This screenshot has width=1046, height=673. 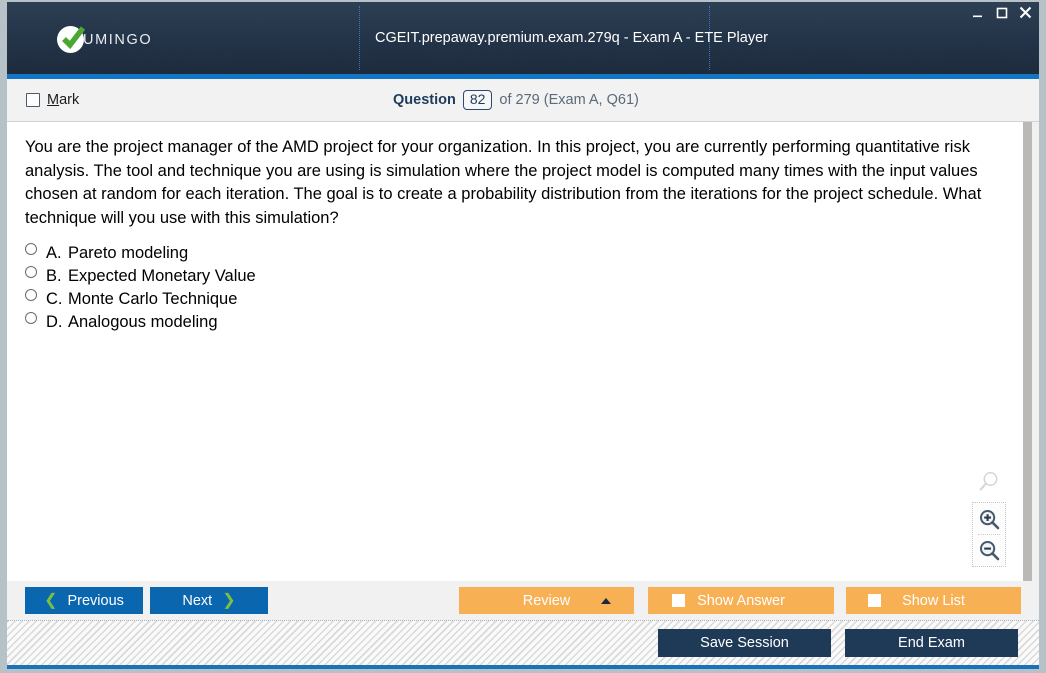 I want to click on minimize-icon, so click(x=977, y=11).